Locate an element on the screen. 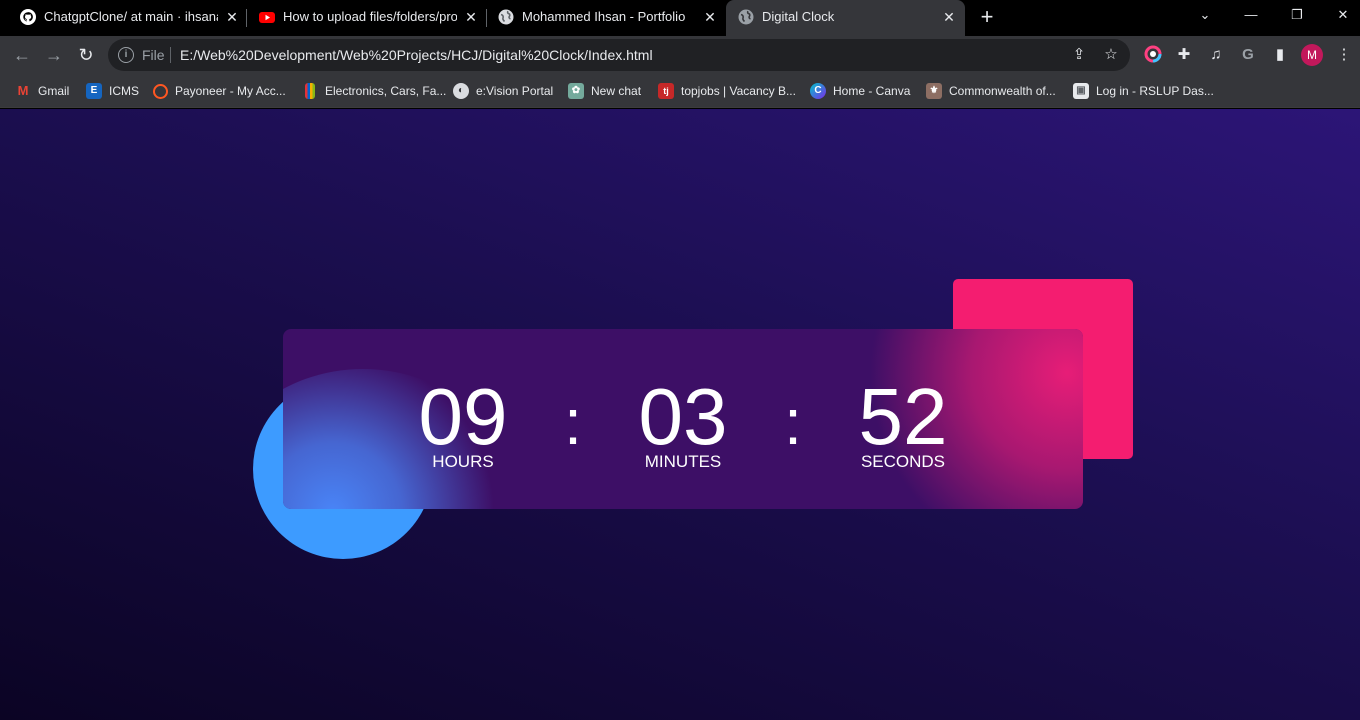 This screenshot has width=1360, height=720. tab-digital-clock: Digital Clock ✕ is located at coordinates (845, 18).